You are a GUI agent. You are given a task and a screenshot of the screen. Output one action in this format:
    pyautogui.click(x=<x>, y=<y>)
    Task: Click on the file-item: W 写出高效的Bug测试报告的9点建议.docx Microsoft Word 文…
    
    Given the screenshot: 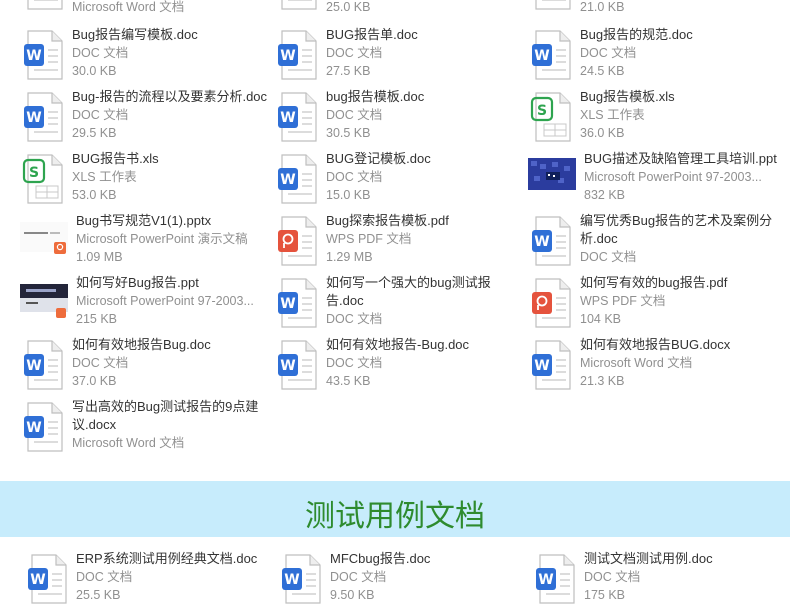 What is the action you would take?
    pyautogui.click(x=147, y=428)
    